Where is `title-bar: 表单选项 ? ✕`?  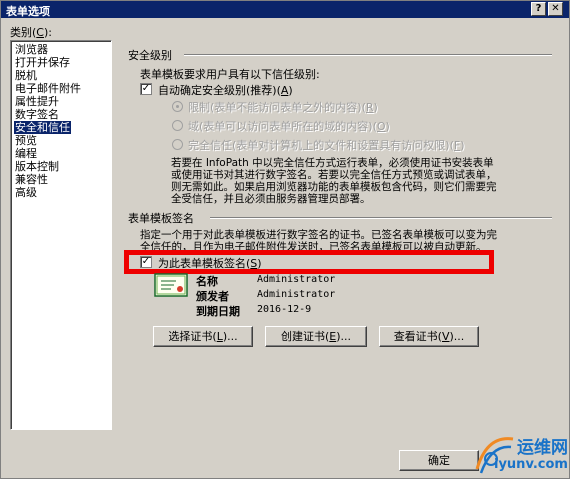
title-bar: 表单选项 ? ✕ is located at coordinates (285, 9).